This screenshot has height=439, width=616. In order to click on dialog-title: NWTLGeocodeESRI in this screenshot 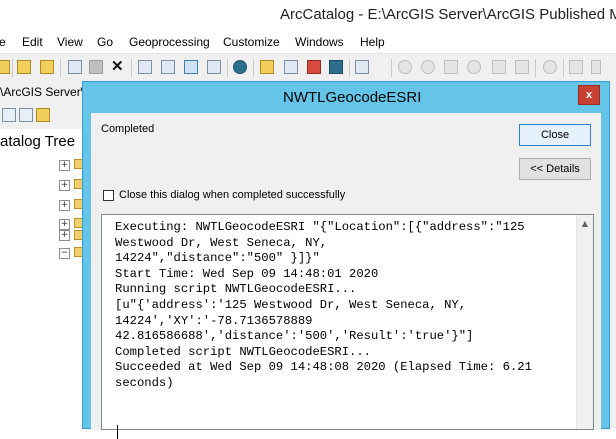, I will do `click(352, 97)`.